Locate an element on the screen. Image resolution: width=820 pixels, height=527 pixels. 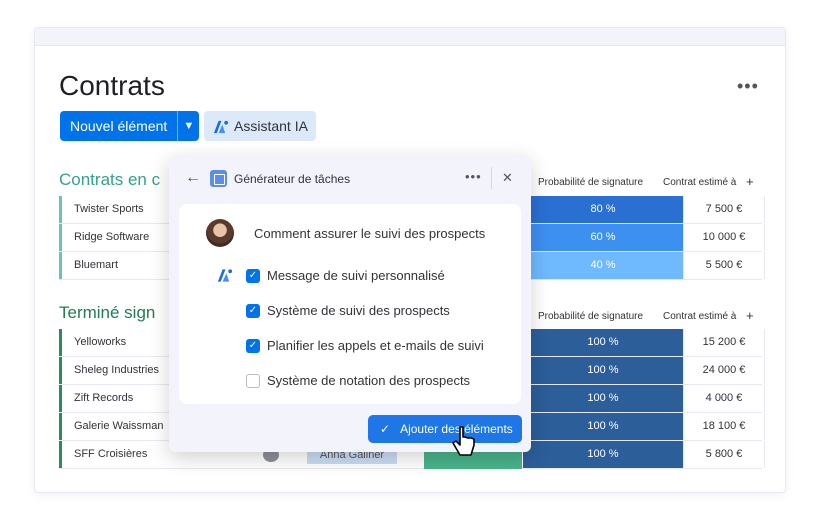
checkbox-unchecked is located at coordinates (253, 380).